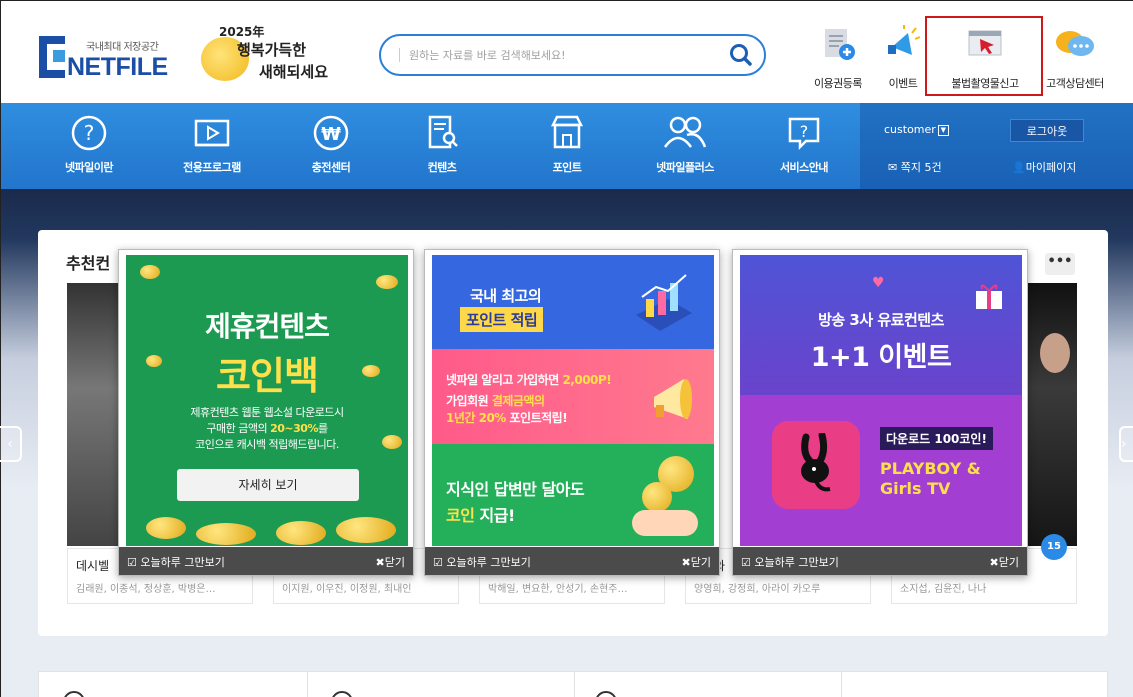 The width and height of the screenshot is (1133, 697). What do you see at coordinates (796, 562) in the screenshot?
I see `dont-show-label: 오늘하루 그만보기` at bounding box center [796, 562].